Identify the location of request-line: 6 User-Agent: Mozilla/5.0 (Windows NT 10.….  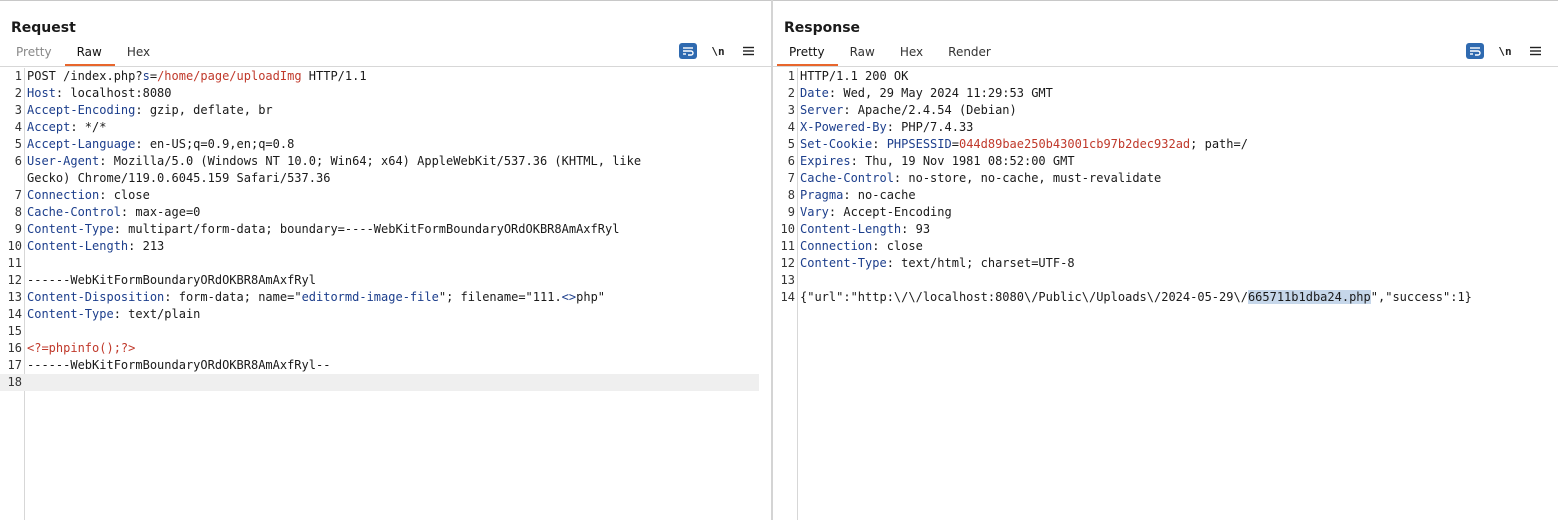
(385, 161).